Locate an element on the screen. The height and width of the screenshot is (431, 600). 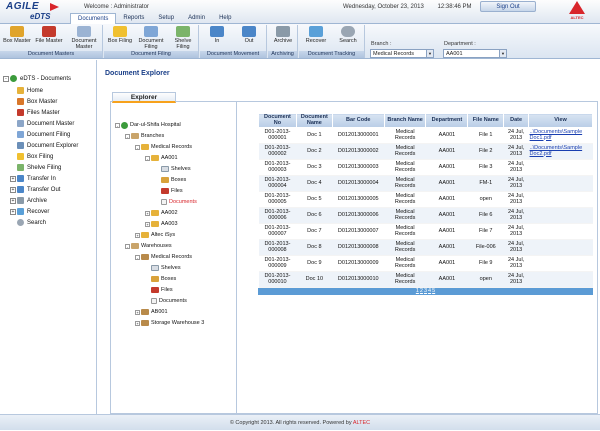
tab-setup: Setup is located at coordinates (166, 18).